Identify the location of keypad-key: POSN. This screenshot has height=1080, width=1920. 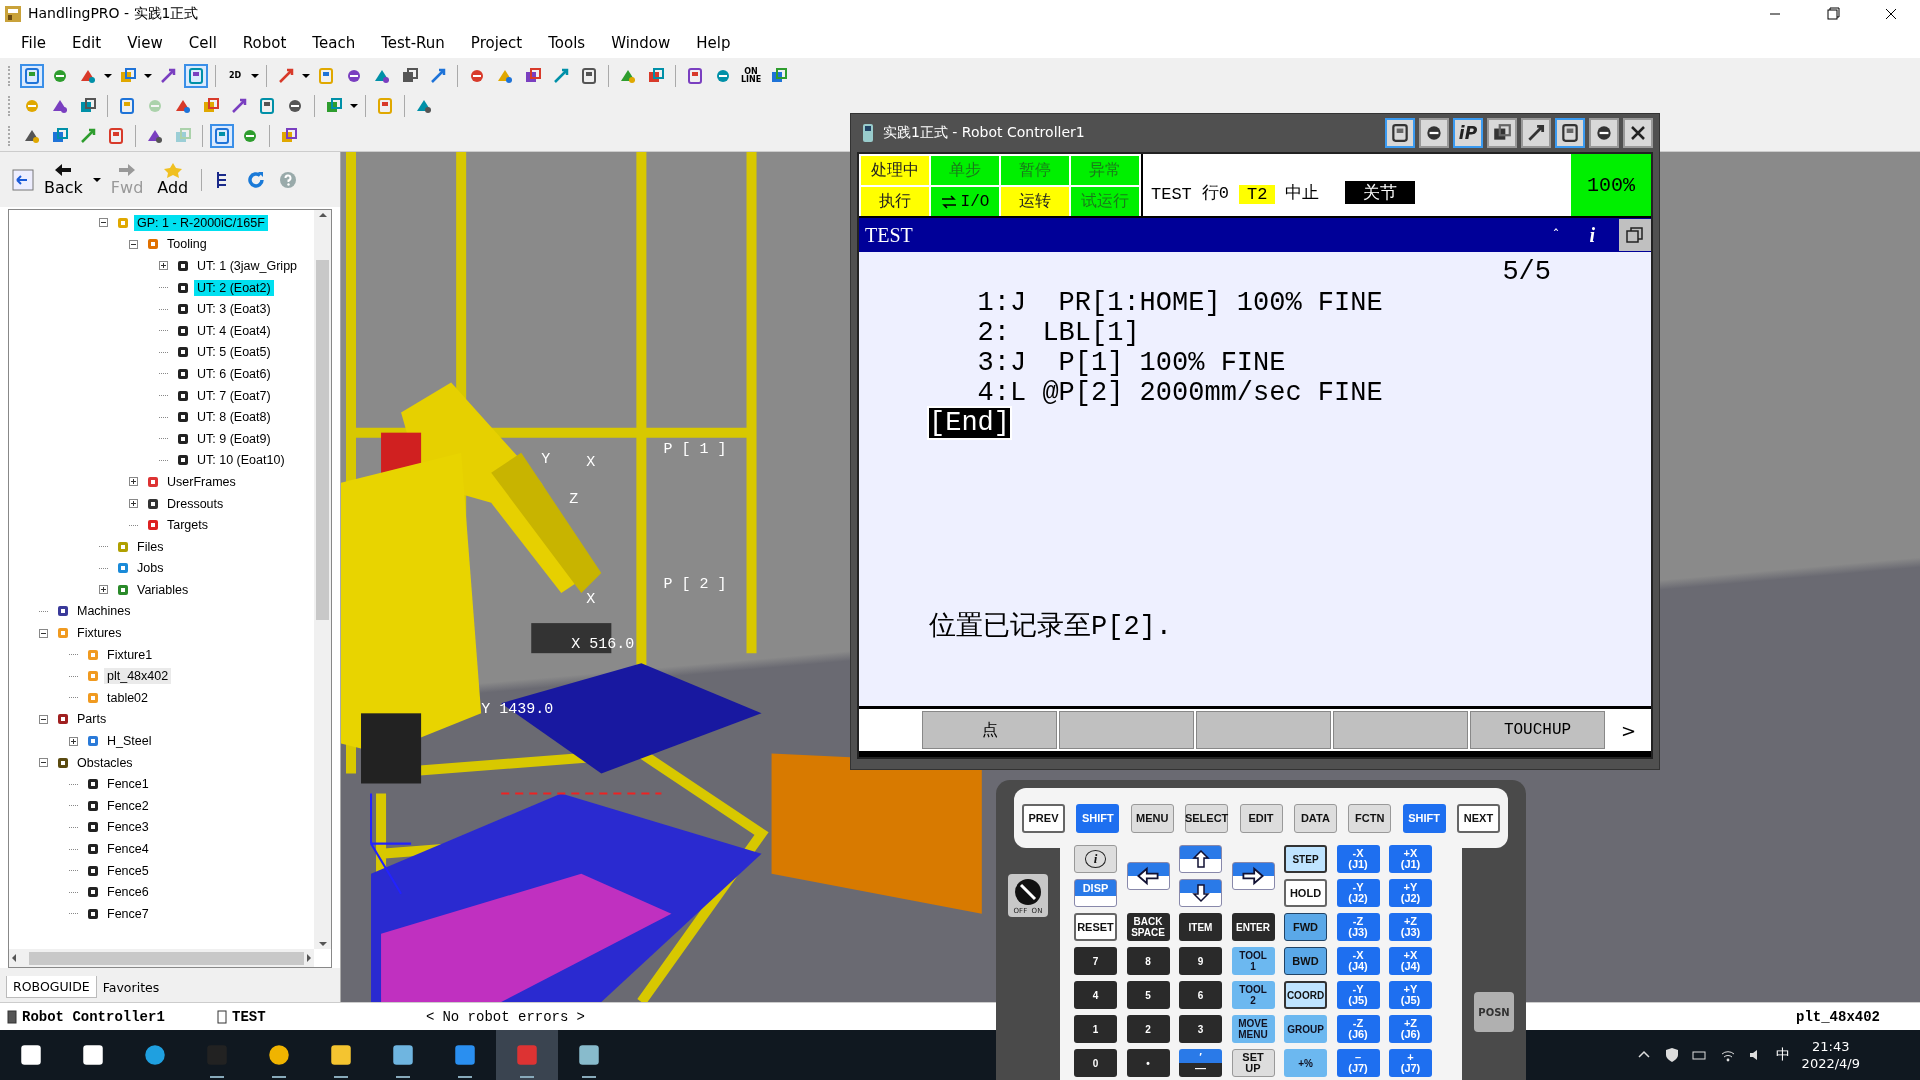
(1494, 1012).